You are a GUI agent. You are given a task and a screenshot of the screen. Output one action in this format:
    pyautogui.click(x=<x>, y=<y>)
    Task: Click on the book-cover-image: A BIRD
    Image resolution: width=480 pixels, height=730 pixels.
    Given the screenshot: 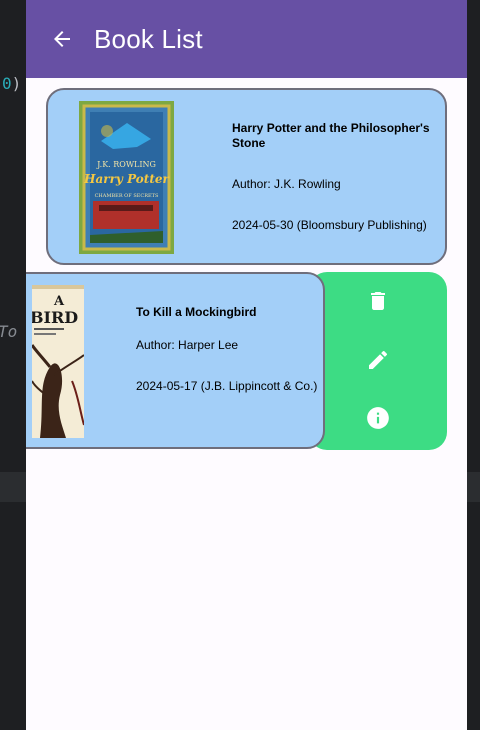 What is the action you would take?
    pyautogui.click(x=58, y=361)
    